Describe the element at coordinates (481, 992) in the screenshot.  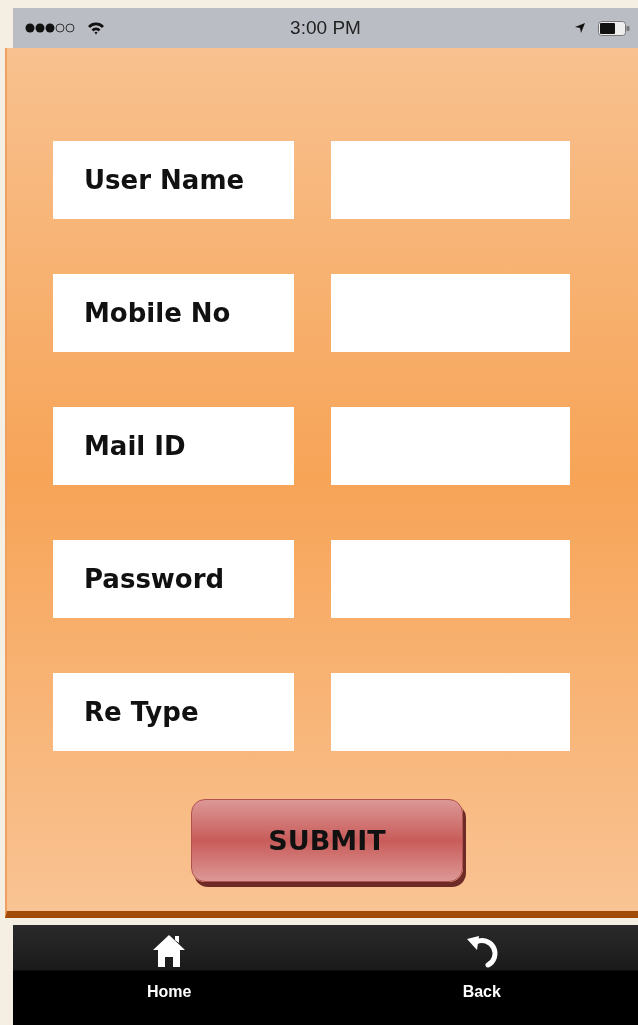
I see `tab-label: Back` at that location.